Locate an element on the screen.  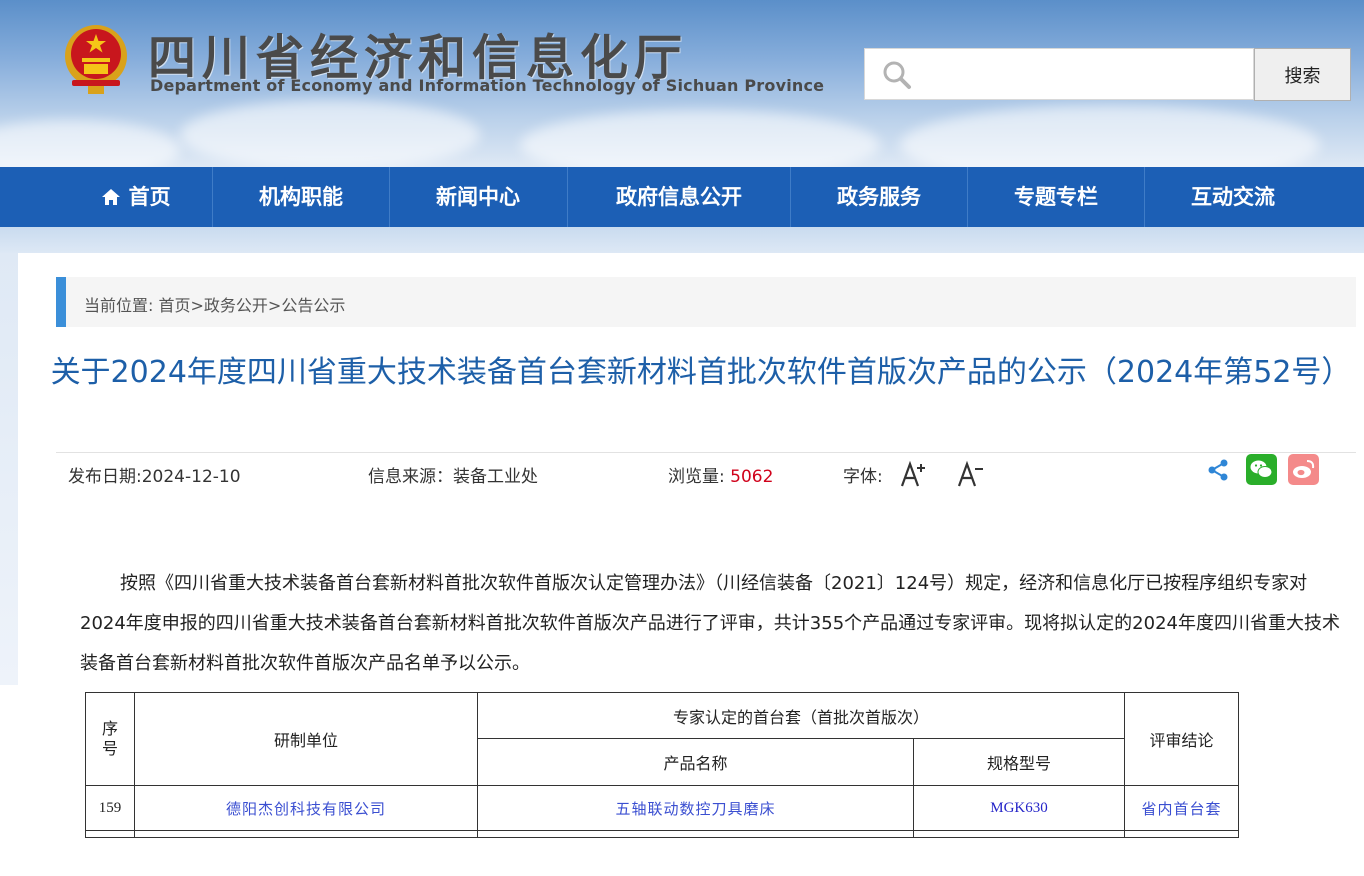
nav-item-services: 政务服务 is located at coordinates (879, 197).